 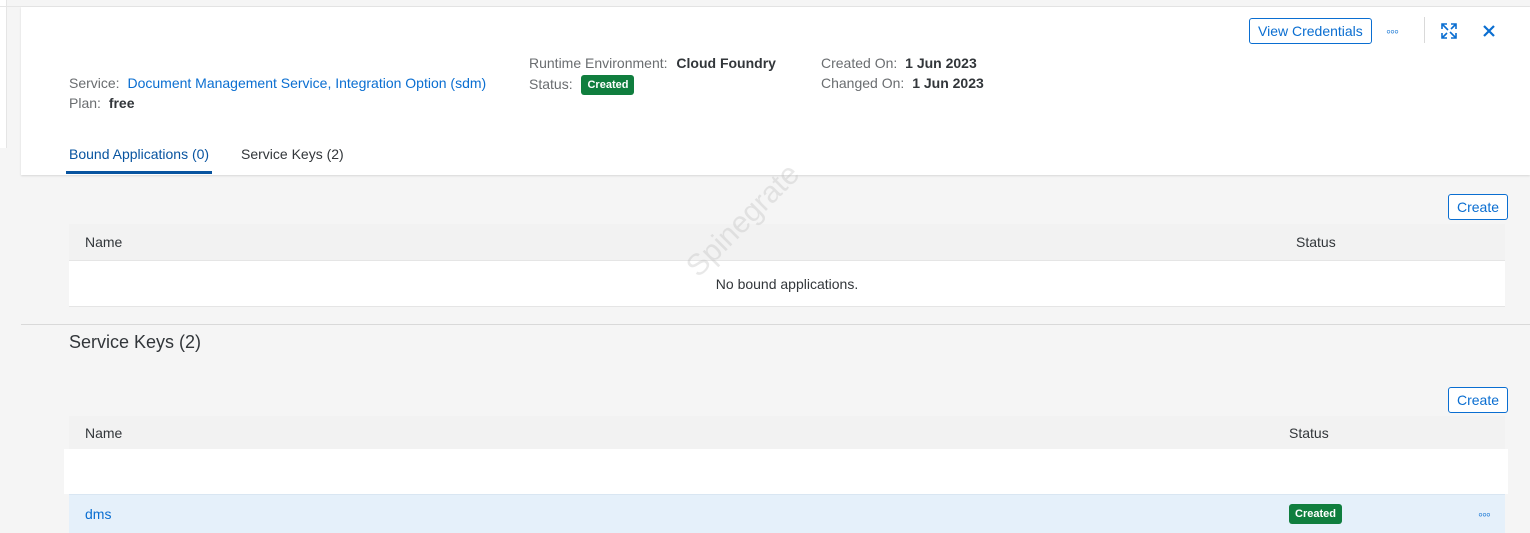 What do you see at coordinates (121, 103) in the screenshot?
I see `plan-value: free` at bounding box center [121, 103].